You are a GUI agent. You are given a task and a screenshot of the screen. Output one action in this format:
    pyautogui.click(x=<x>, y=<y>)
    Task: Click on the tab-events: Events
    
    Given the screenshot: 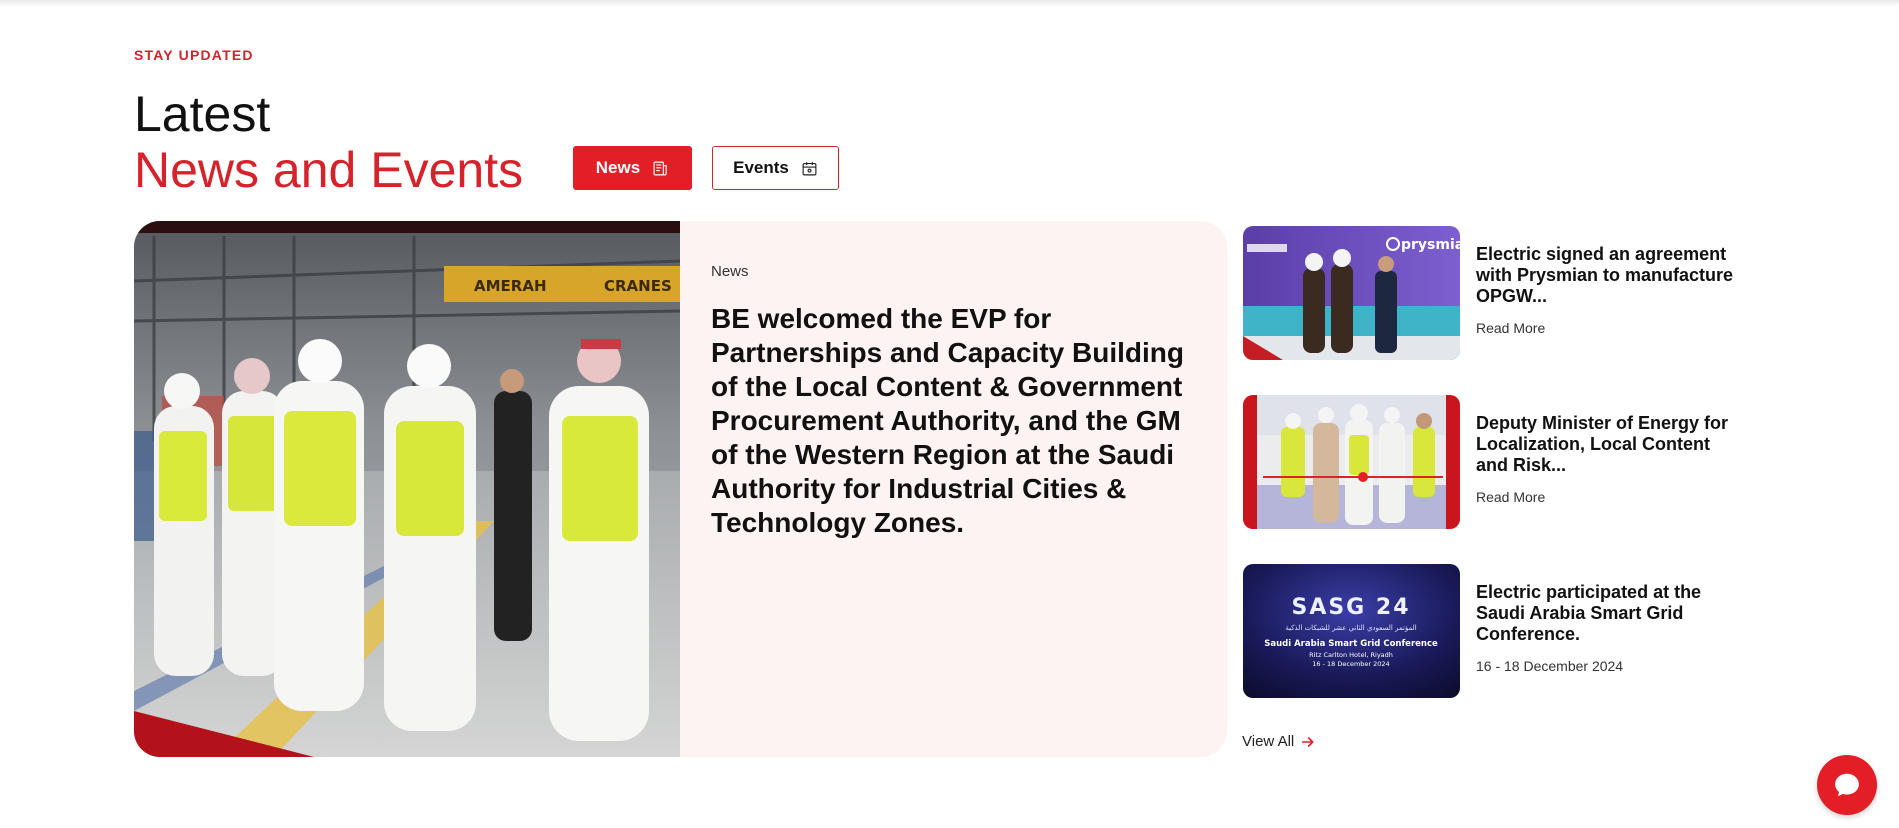 What is the action you would take?
    pyautogui.click(x=775, y=168)
    